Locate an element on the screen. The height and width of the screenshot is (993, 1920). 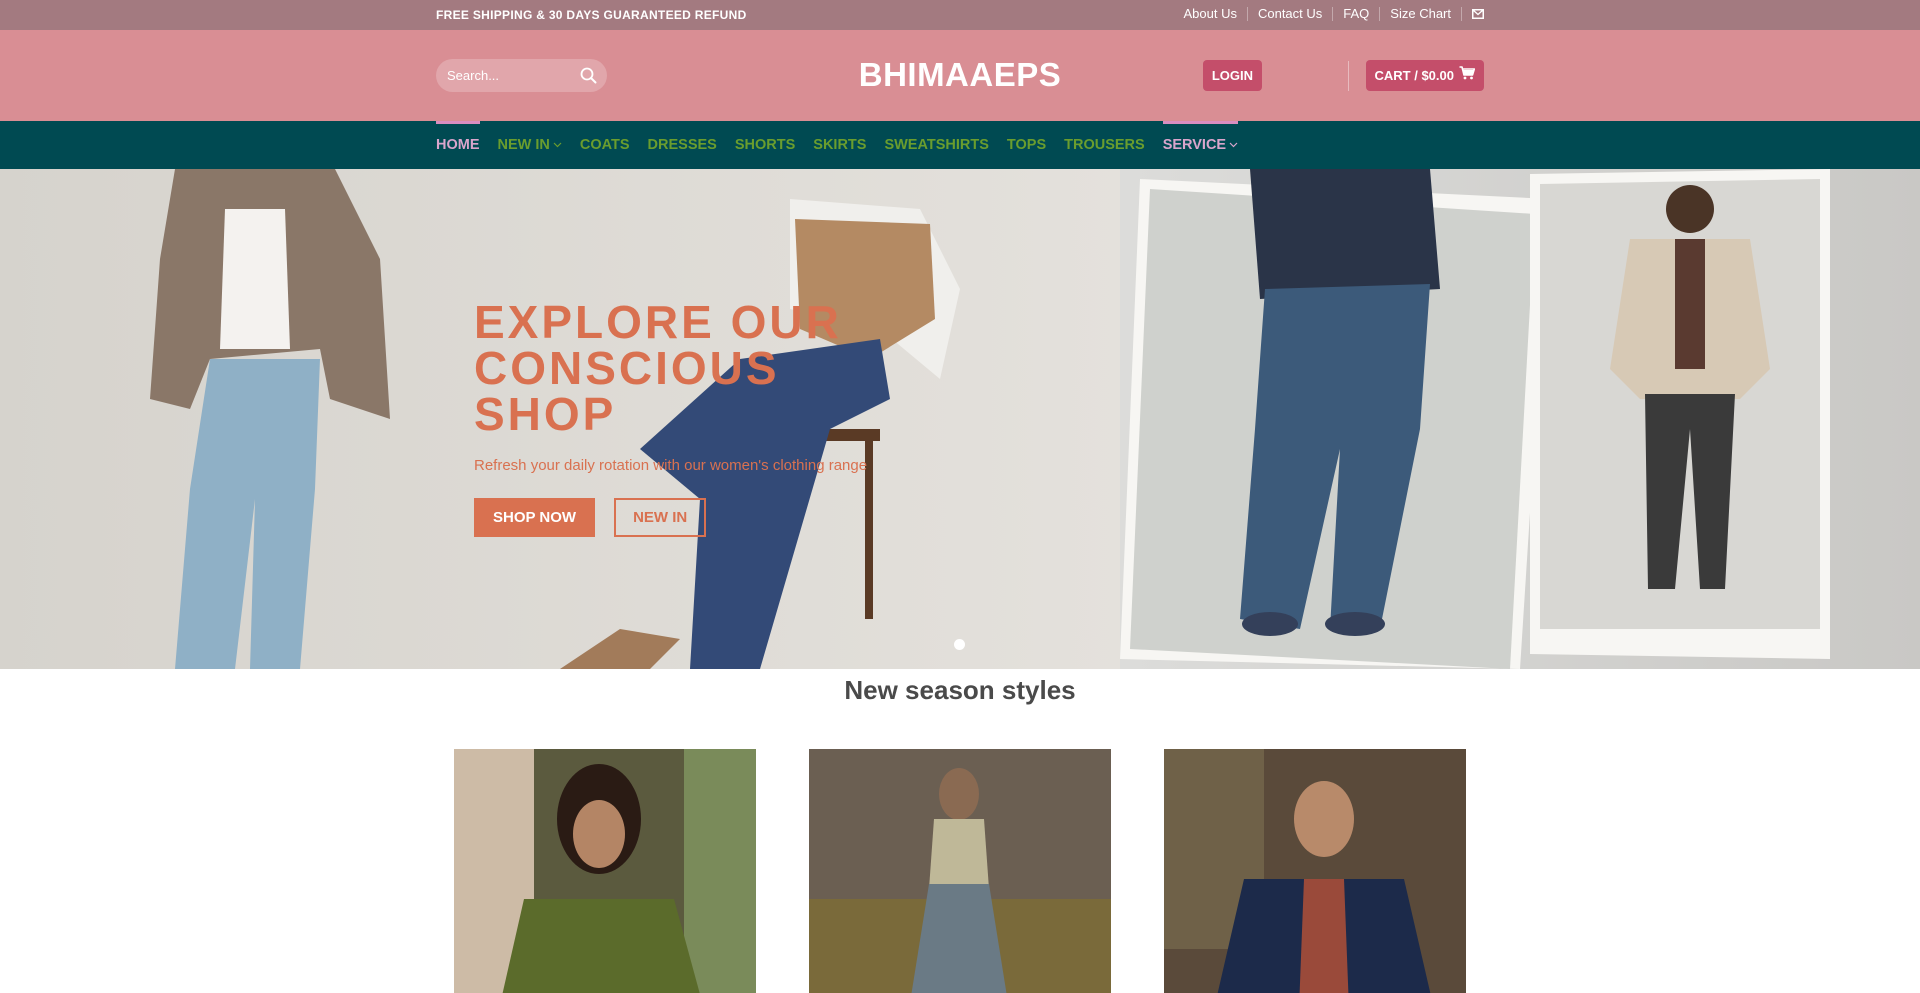
nav-label: COATS is located at coordinates (604, 145).